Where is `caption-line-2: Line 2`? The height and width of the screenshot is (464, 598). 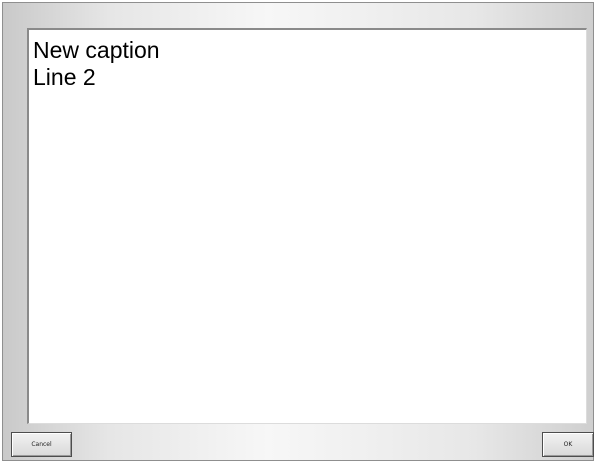 caption-line-2: Line 2 is located at coordinates (64, 77).